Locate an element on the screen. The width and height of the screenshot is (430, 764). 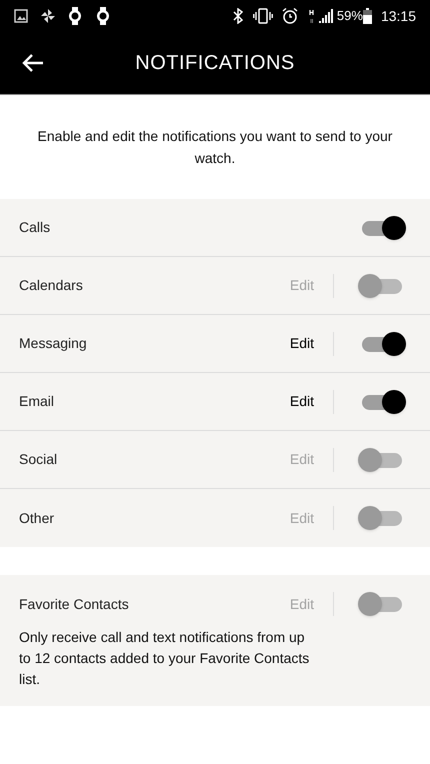
battery-percent: 59% is located at coordinates (349, 16).